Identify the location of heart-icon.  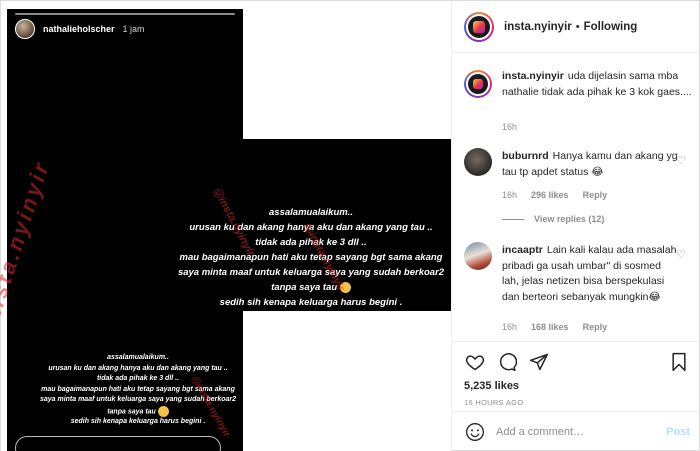
(475, 362).